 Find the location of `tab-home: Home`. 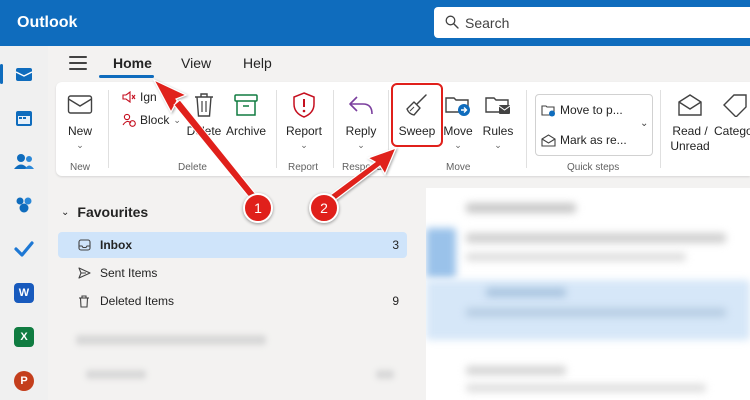

tab-home: Home is located at coordinates (132, 63).